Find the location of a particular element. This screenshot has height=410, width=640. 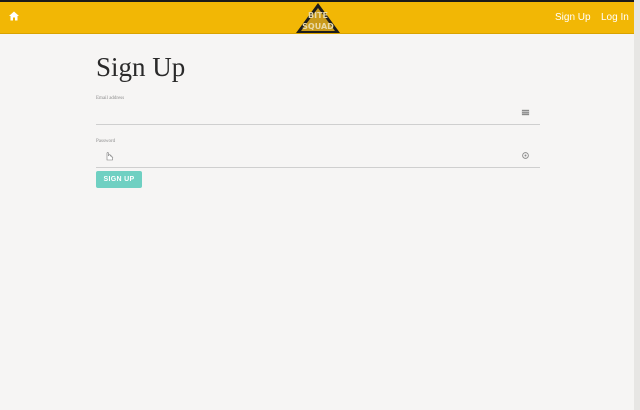

navbar: BITE SQUAD Sign Up Log In is located at coordinates (317, 18).